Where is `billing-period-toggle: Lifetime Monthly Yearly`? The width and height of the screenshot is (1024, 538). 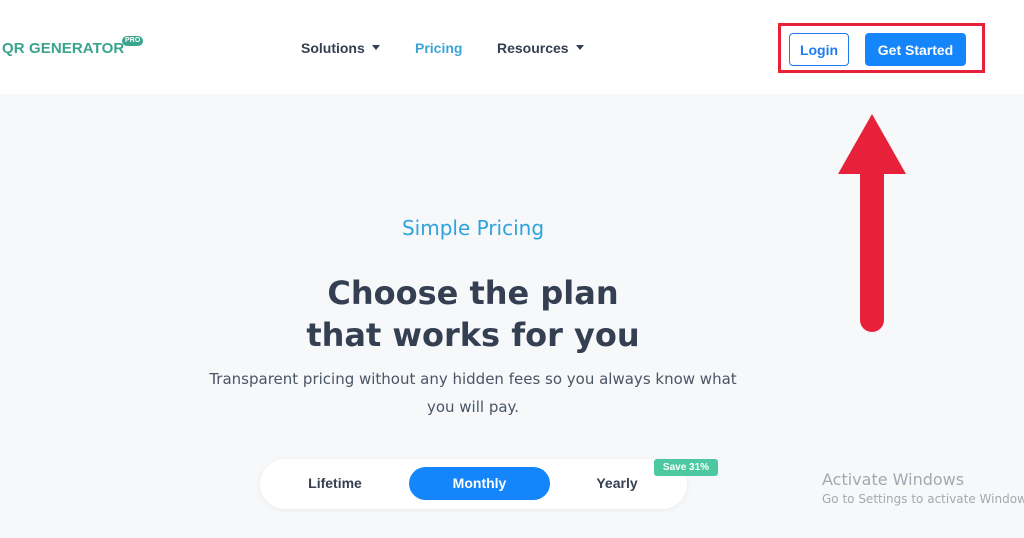
billing-period-toggle: Lifetime Monthly Yearly is located at coordinates (473, 484).